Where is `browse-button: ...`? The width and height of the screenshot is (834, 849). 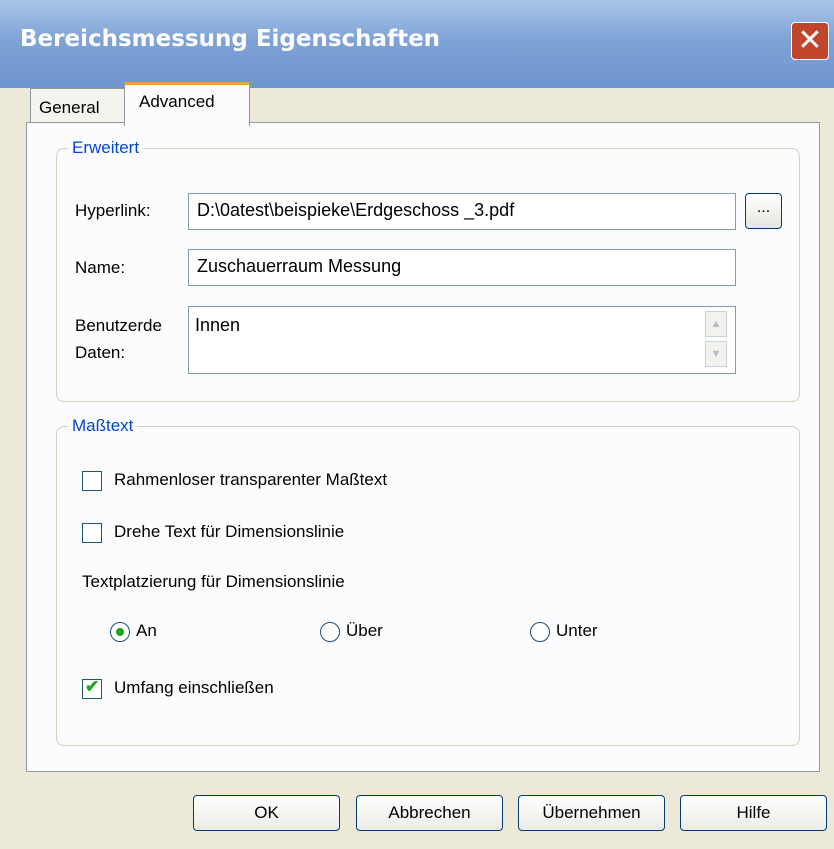 browse-button: ... is located at coordinates (763, 211).